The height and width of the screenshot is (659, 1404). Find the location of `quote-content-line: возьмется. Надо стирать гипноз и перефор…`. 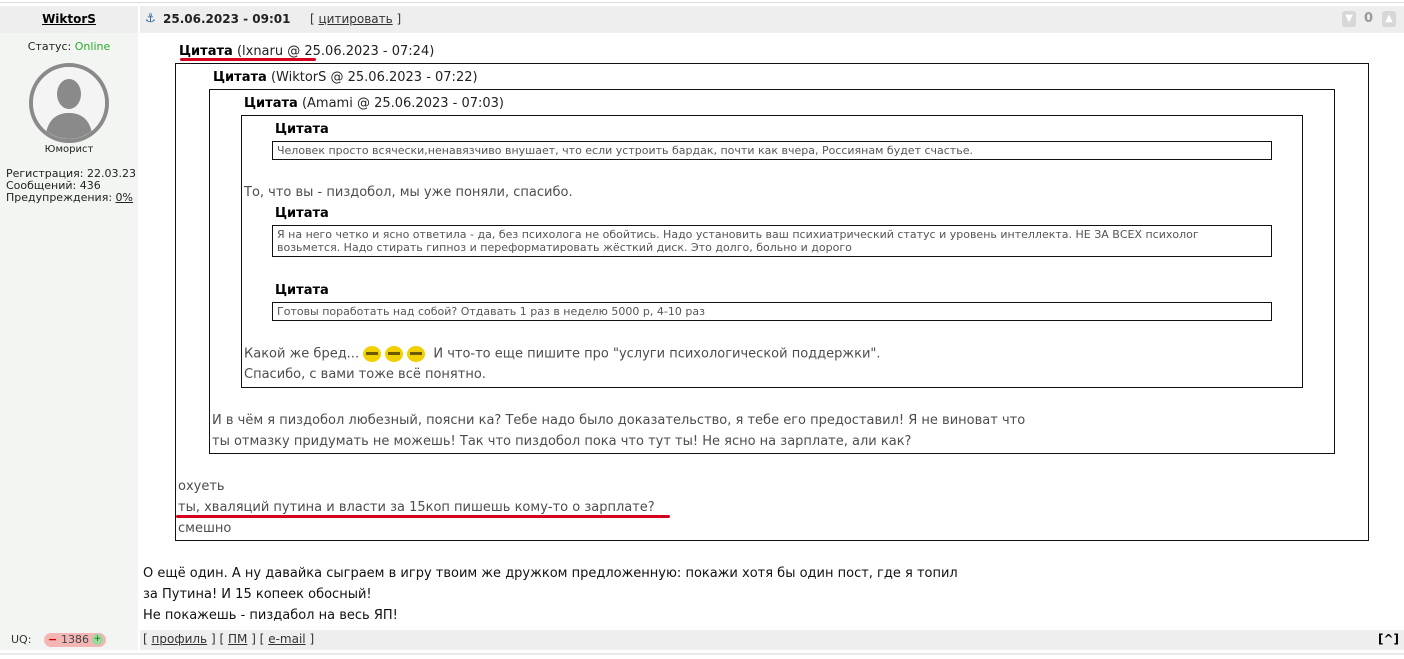

quote-content-line: возьмется. Надо стирать гипноз и перефор… is located at coordinates (564, 247).